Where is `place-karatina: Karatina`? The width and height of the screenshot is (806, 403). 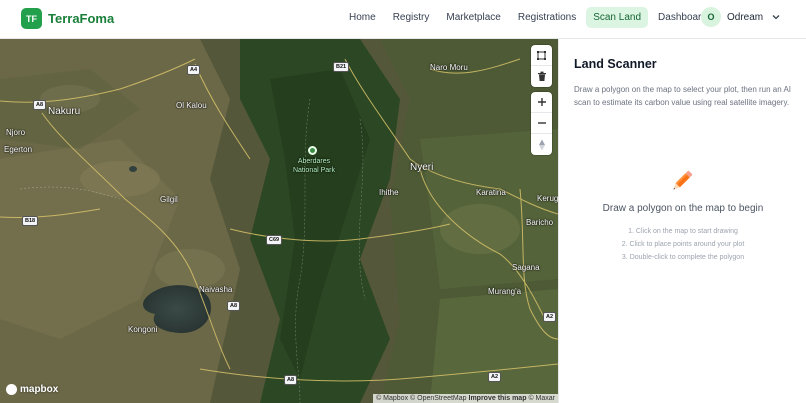 place-karatina: Karatina is located at coordinates (491, 192).